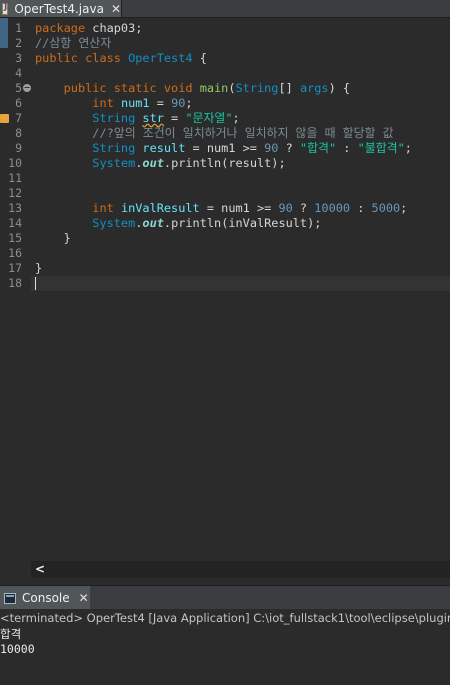 The width and height of the screenshot is (450, 685). I want to click on code-line: String str = "문자열";, so click(137, 118).